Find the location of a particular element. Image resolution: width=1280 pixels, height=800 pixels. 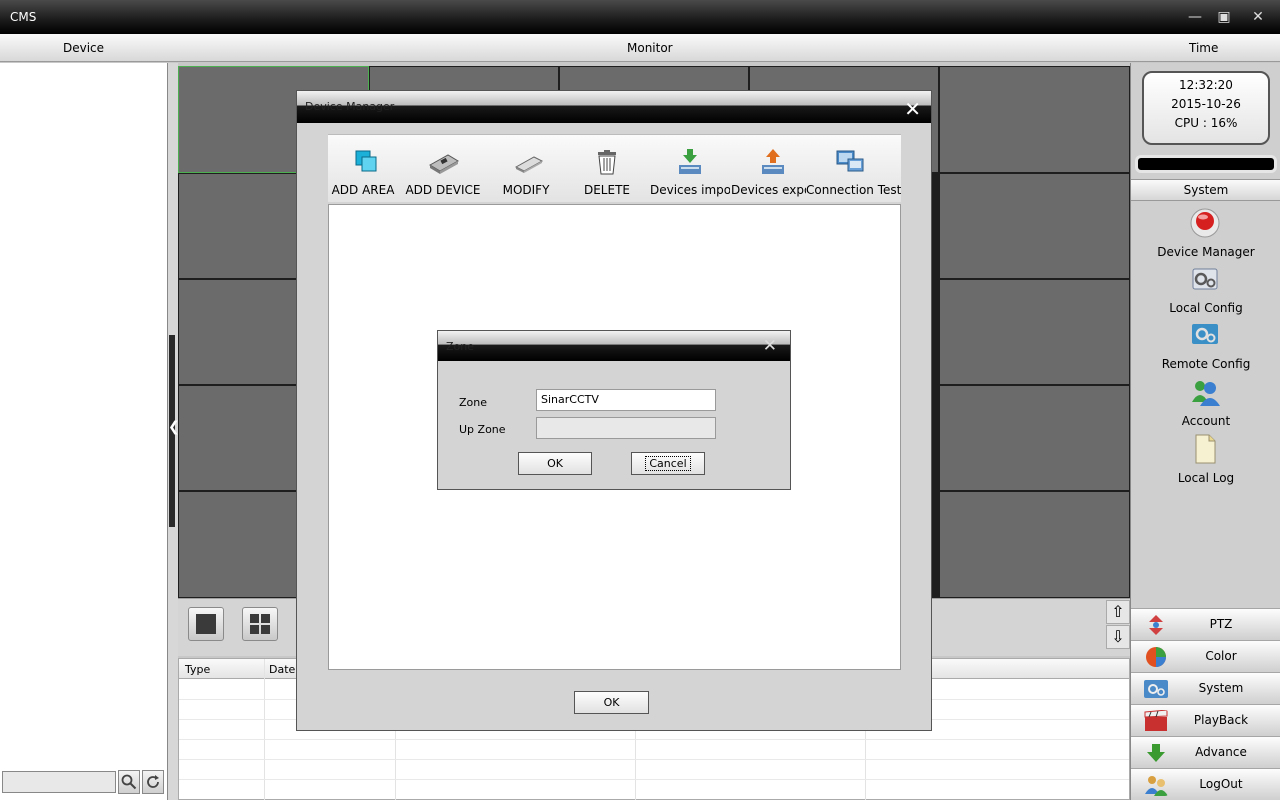

zone-label: Zone is located at coordinates (473, 402).